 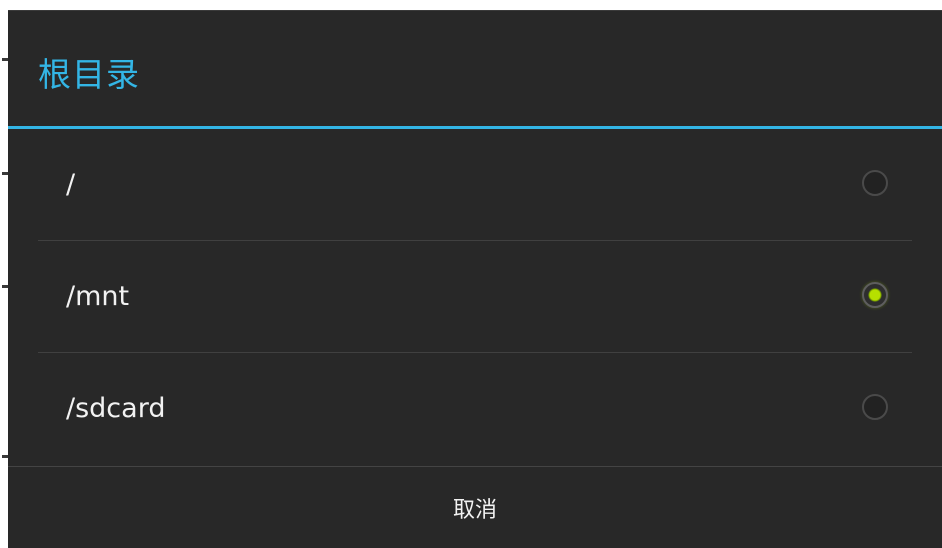 I want to click on button-bar: 取消, so click(x=475, y=507).